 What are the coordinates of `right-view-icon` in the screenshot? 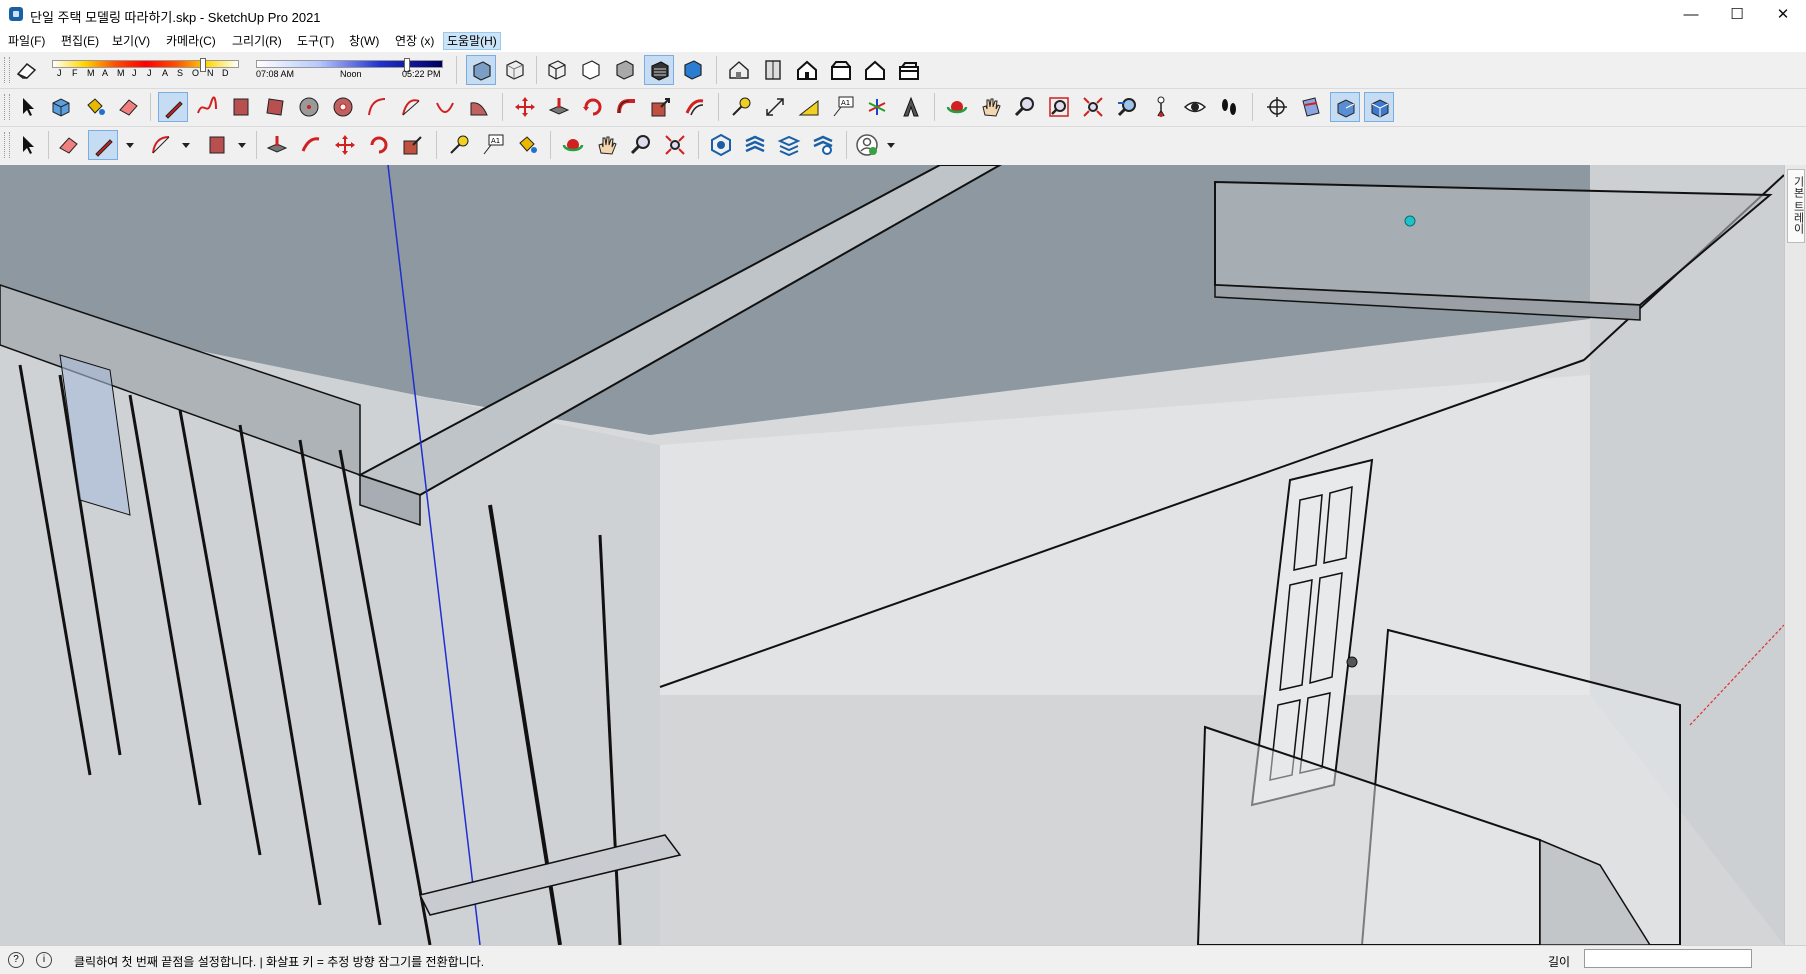 It's located at (841, 70).